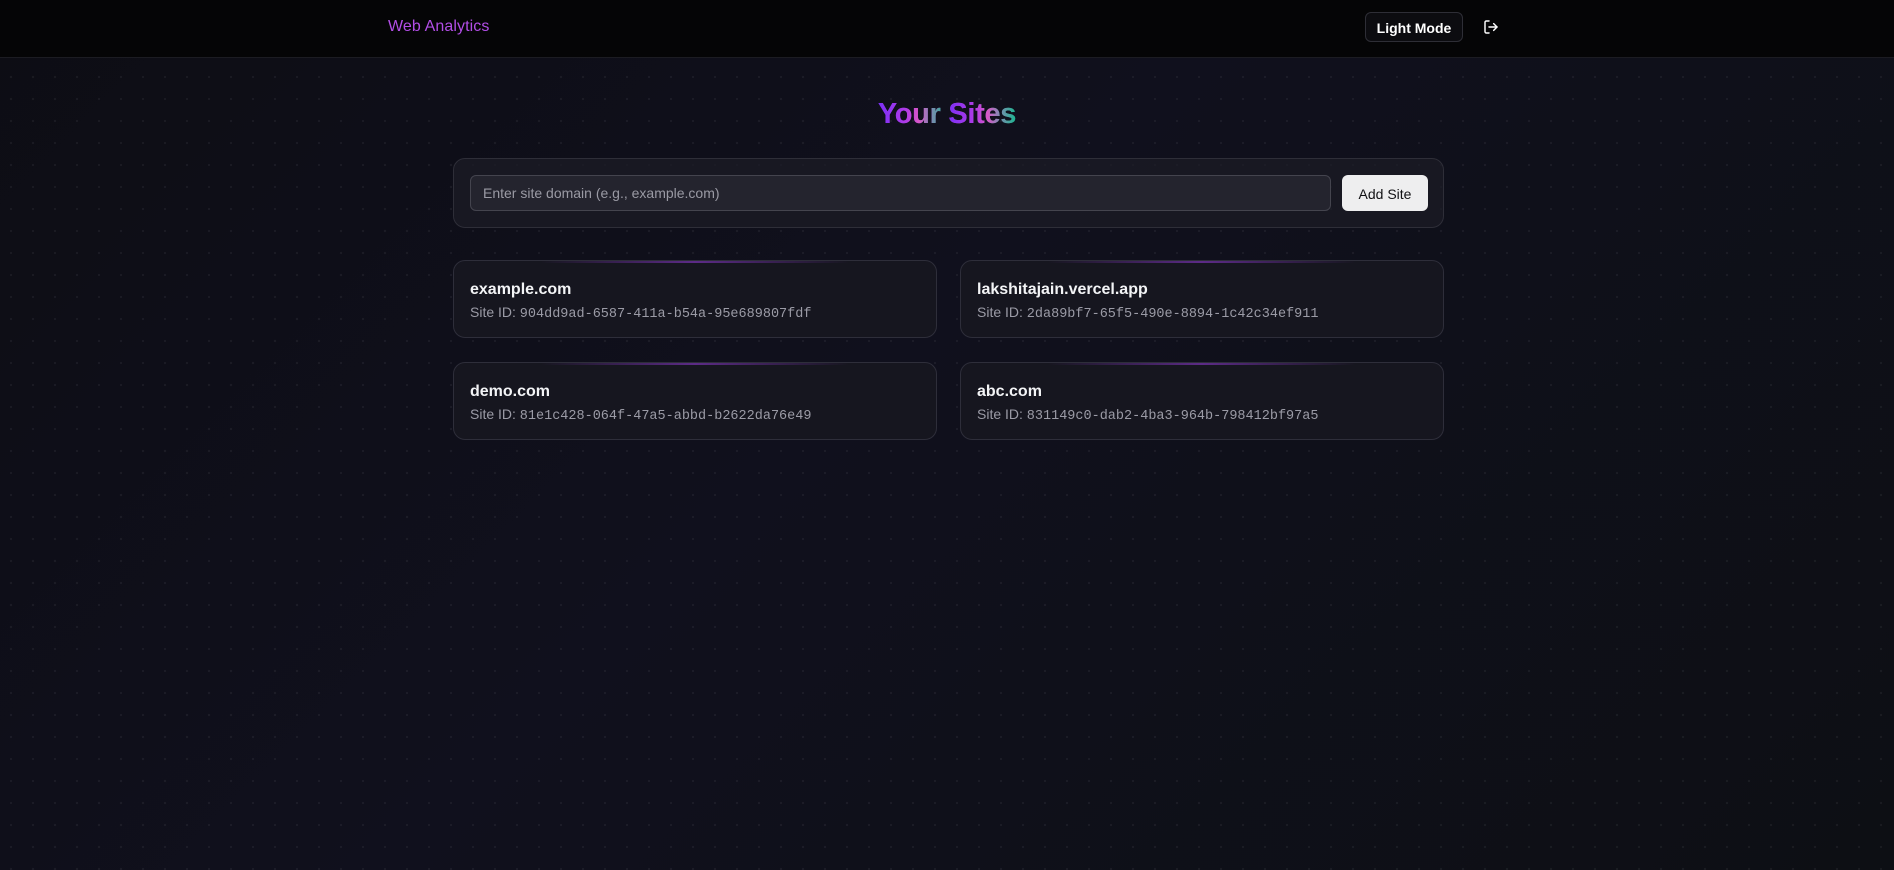 The height and width of the screenshot is (870, 1894). What do you see at coordinates (900, 193) in the screenshot?
I see `site-domain-input` at bounding box center [900, 193].